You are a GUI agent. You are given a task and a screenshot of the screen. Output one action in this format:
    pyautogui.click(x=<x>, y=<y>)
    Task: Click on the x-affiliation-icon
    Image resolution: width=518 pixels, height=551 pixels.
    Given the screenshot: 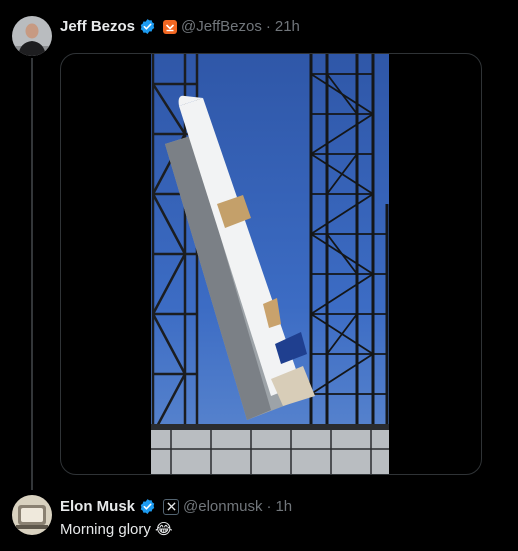 What is the action you would take?
    pyautogui.click(x=171, y=506)
    